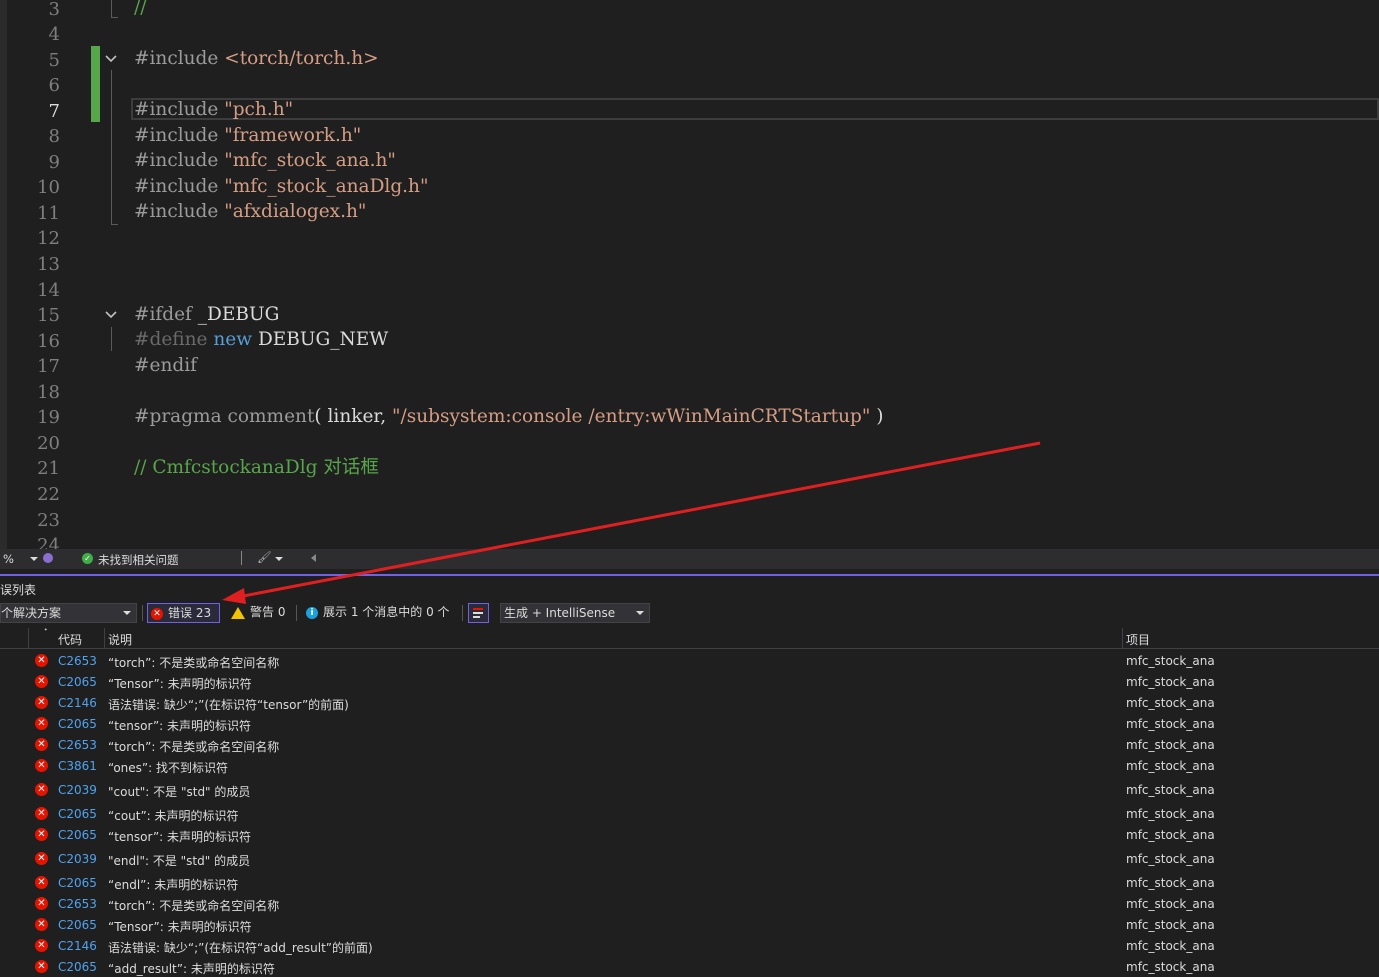  Describe the element at coordinates (48, 392) in the screenshot. I see `line-number: 18` at that location.